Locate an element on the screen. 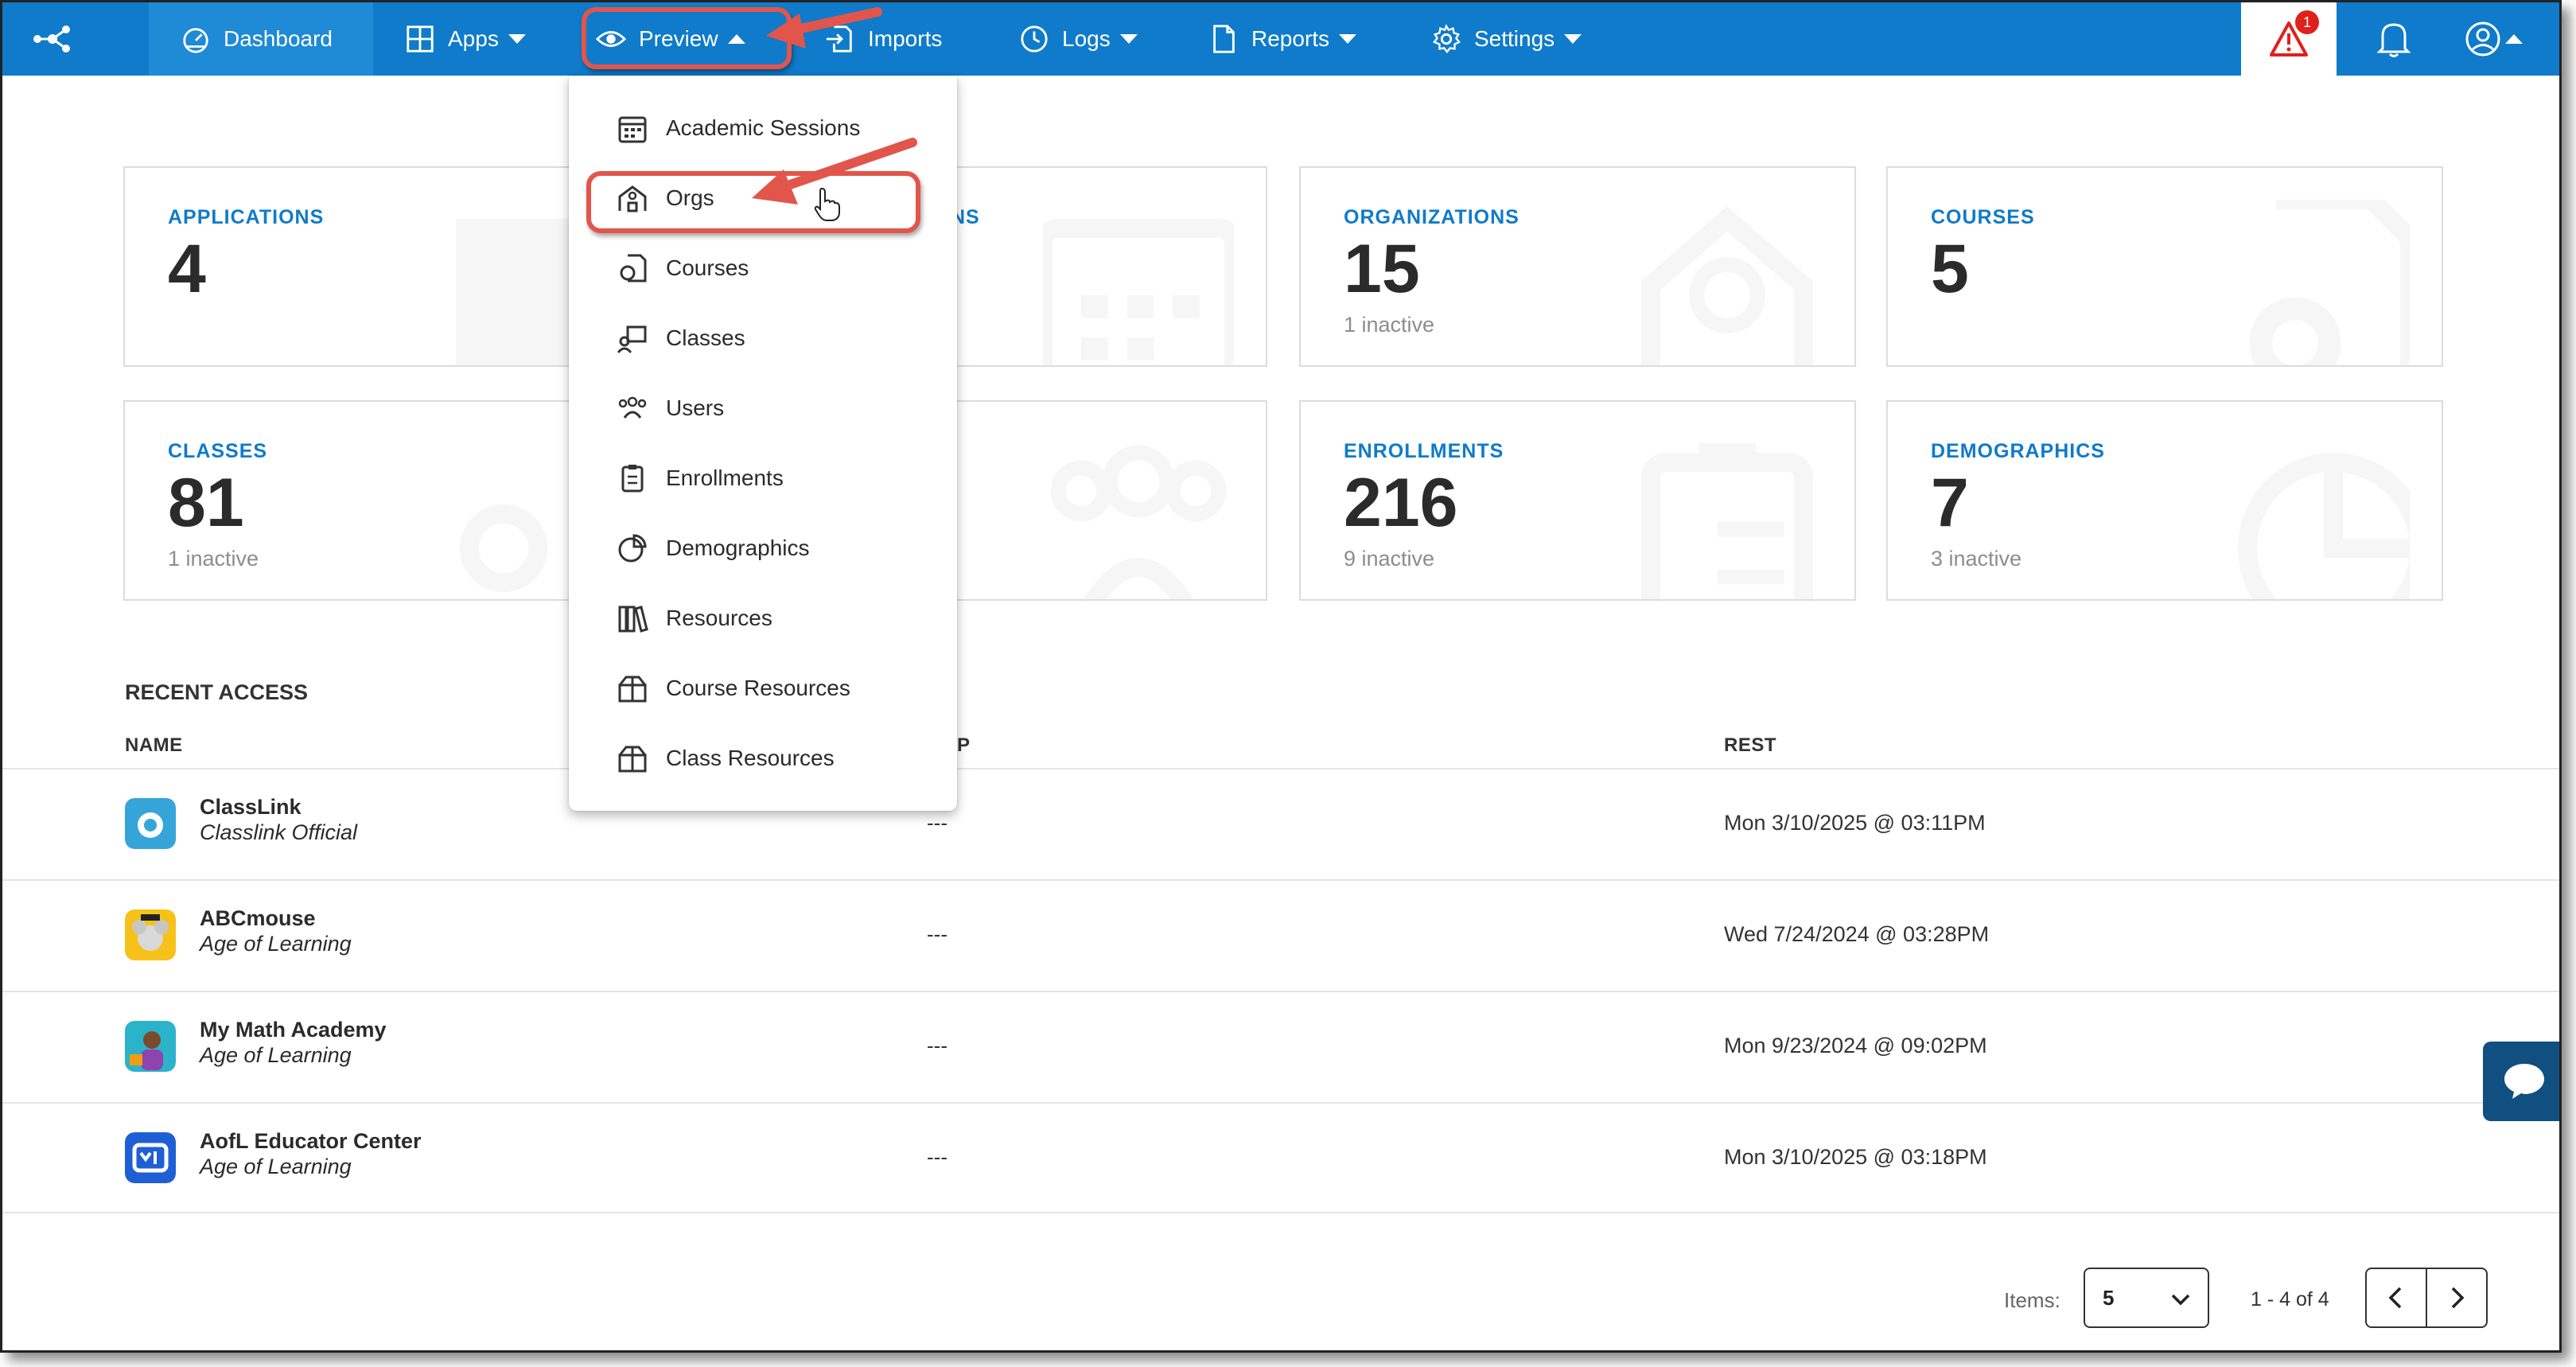  card-title: DEMOGRAPHICS is located at coordinates (2018, 451).